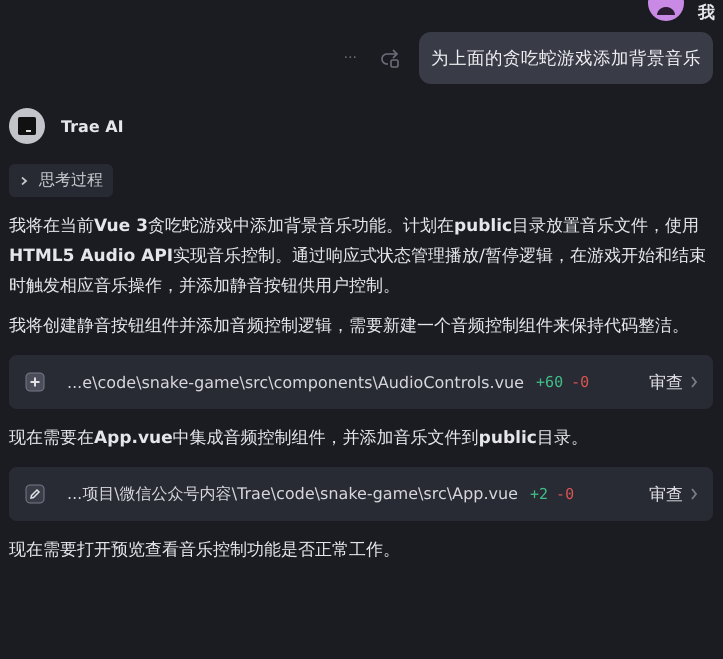 The height and width of the screenshot is (659, 723). What do you see at coordinates (292, 494) in the screenshot?
I see `file-path: ...项目\微信公众号内容\Trae\code\snake-game\src\App.vue` at bounding box center [292, 494].